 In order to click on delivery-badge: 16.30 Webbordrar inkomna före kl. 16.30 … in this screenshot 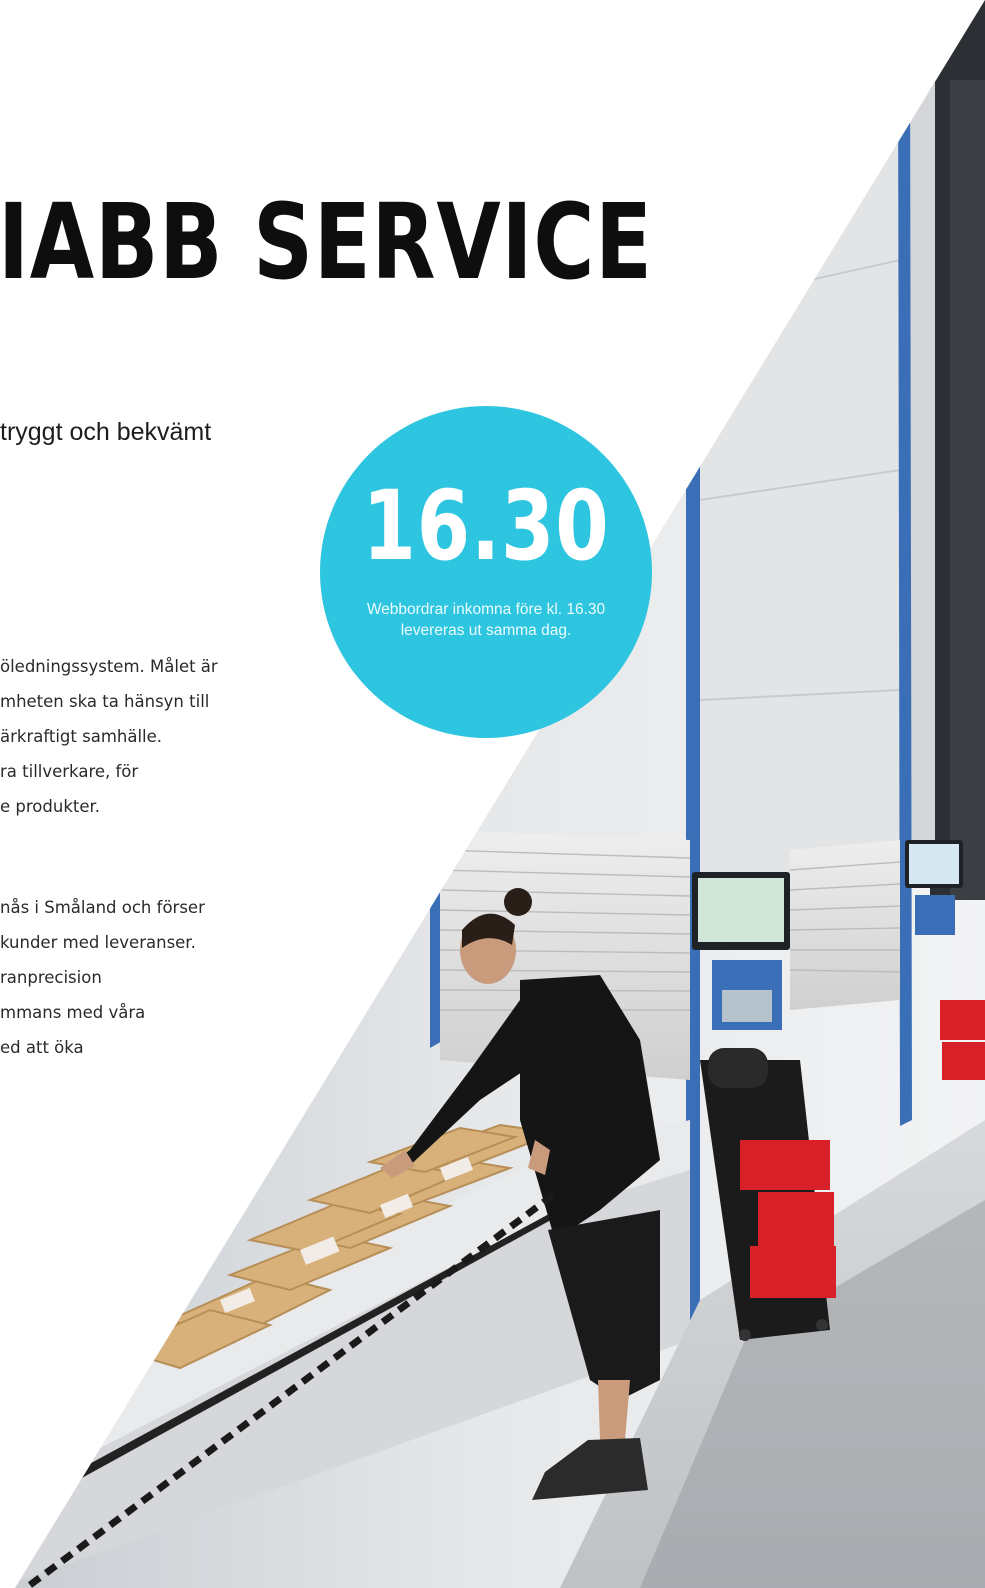, I will do `click(486, 572)`.